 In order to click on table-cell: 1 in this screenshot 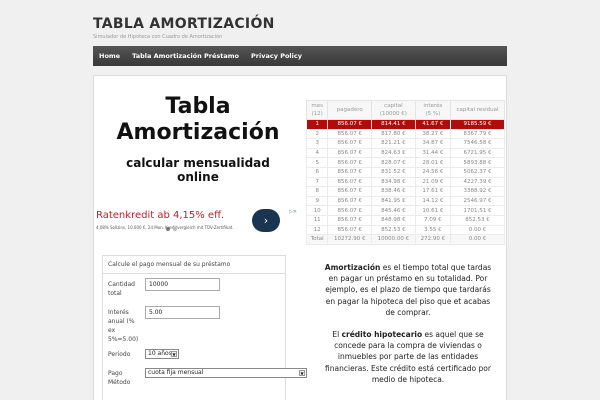, I will do `click(317, 124)`.